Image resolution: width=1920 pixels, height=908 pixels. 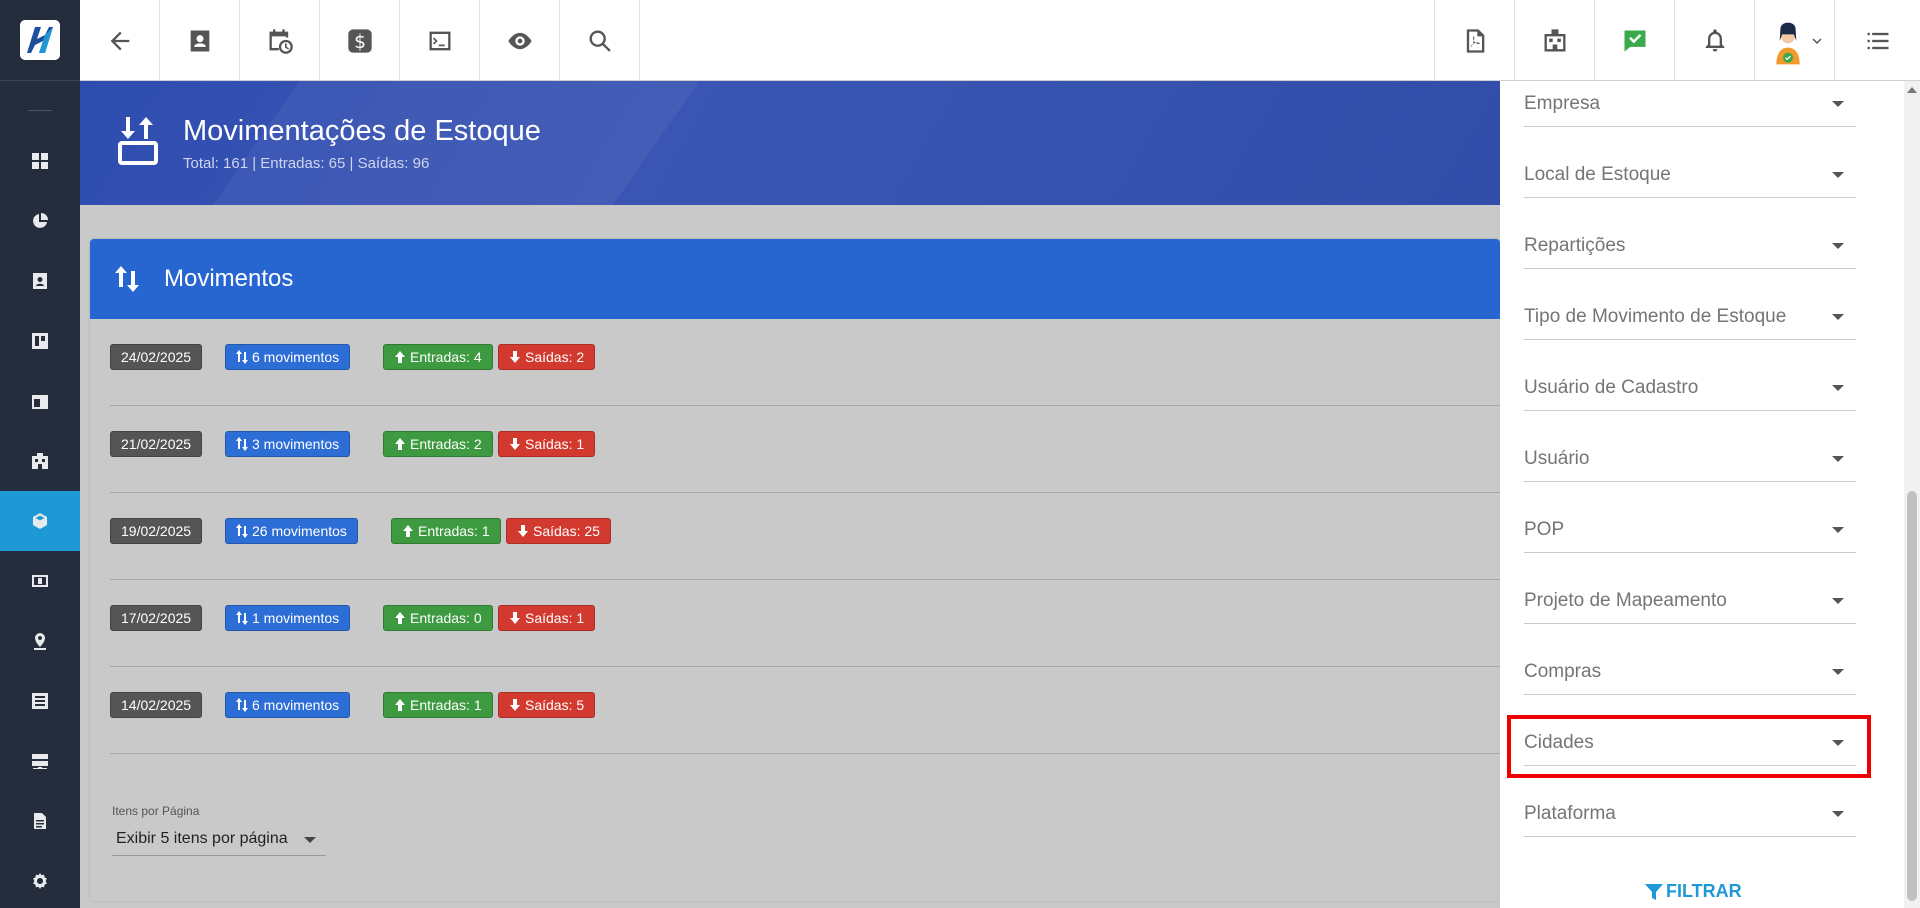 What do you see at coordinates (40, 281) in the screenshot?
I see `sidebar-item-contacts` at bounding box center [40, 281].